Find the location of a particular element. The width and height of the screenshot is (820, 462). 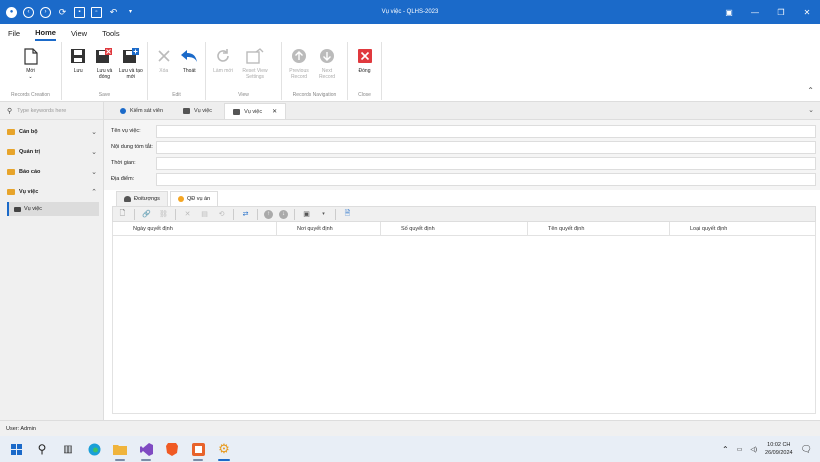

notifications-icon: 🗨 is located at coordinates (806, 449).